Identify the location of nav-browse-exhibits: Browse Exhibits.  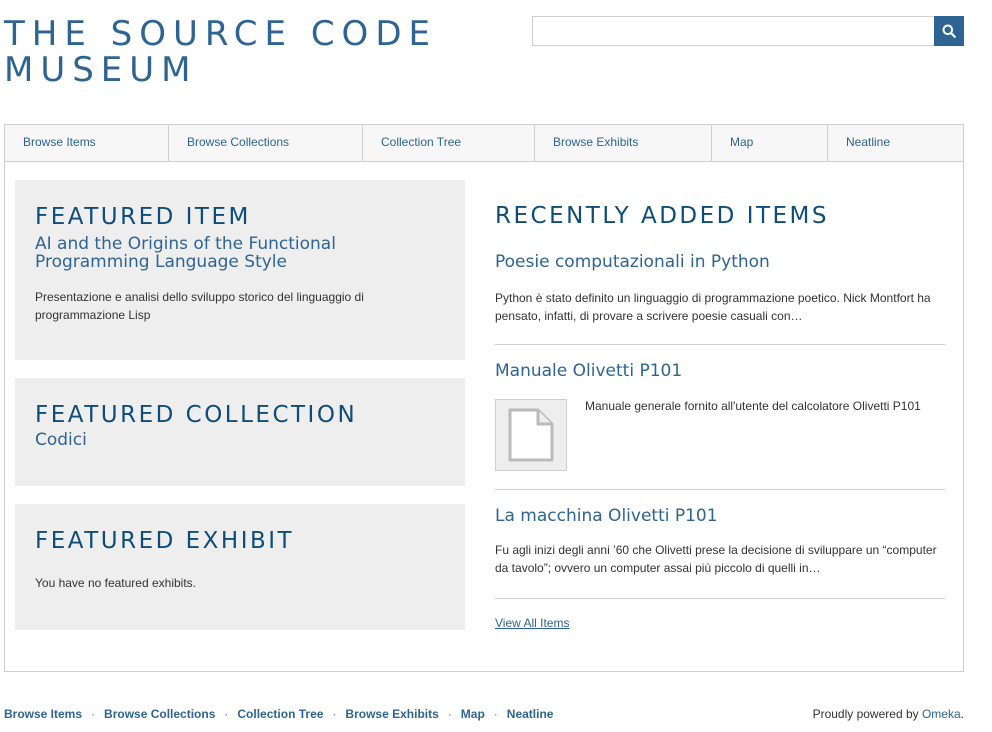
(623, 143).